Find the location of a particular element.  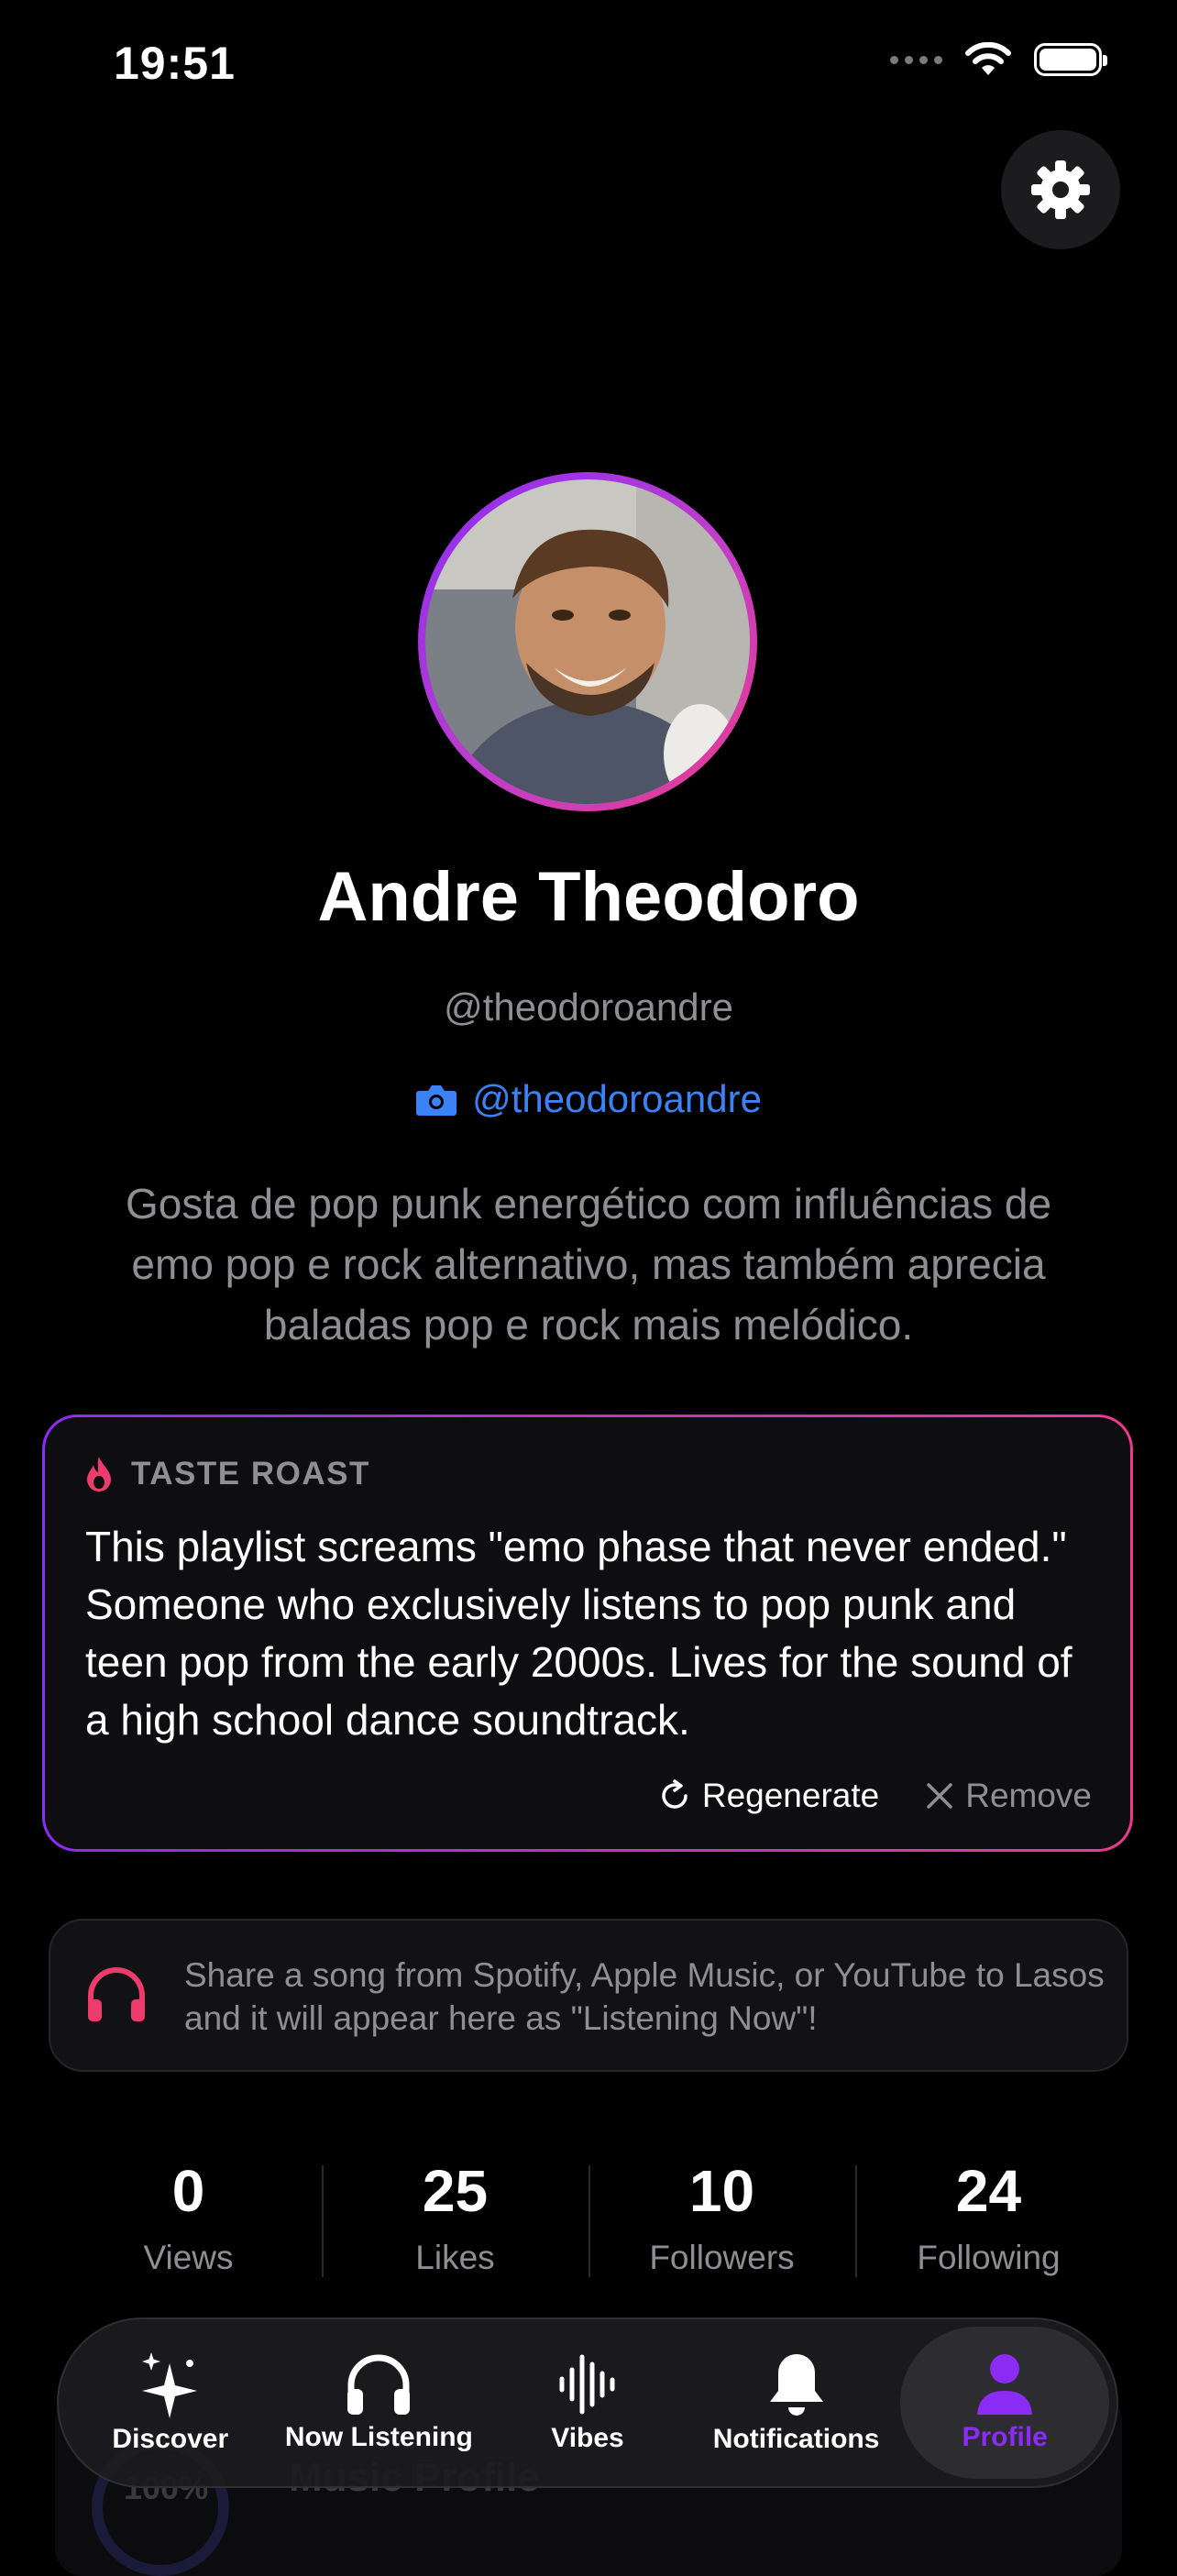

cellular-signal-icon is located at coordinates (916, 59).